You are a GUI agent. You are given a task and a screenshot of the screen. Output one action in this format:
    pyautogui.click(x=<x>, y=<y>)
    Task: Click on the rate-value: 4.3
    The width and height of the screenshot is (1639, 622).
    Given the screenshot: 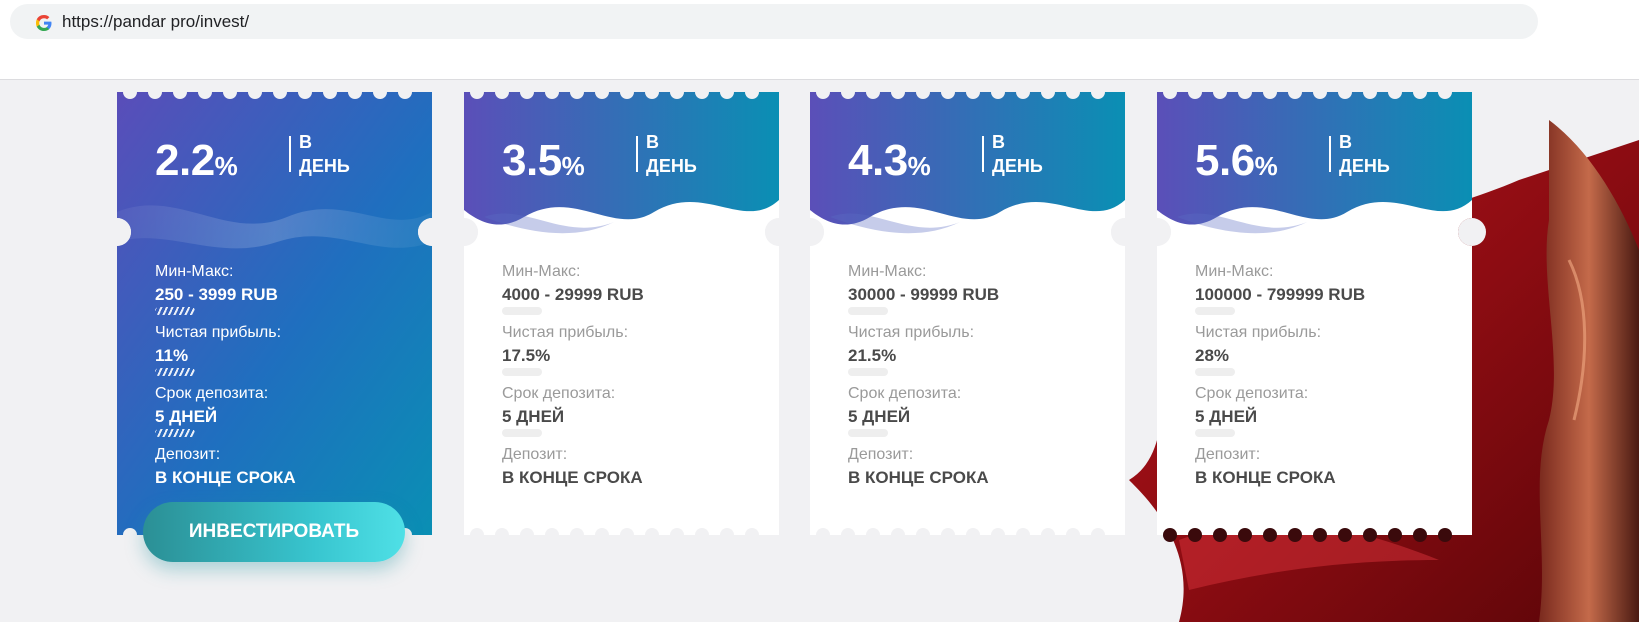 What is the action you would take?
    pyautogui.click(x=878, y=160)
    